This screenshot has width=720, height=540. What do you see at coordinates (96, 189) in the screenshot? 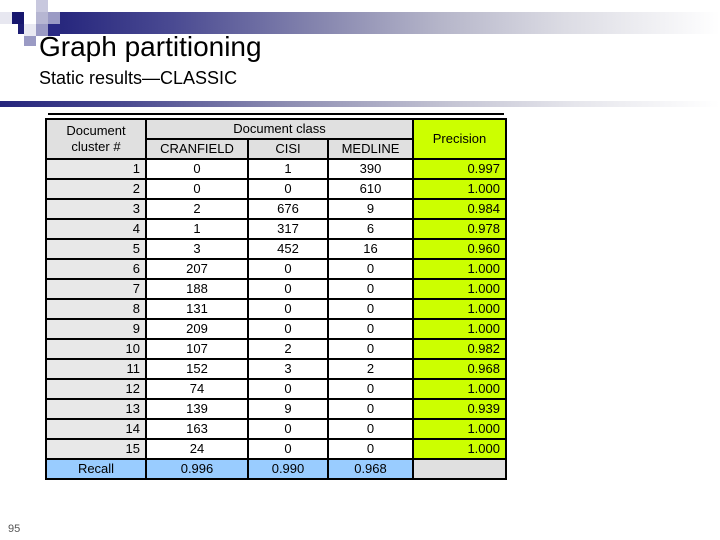
I see `cell-cluster: 2` at bounding box center [96, 189].